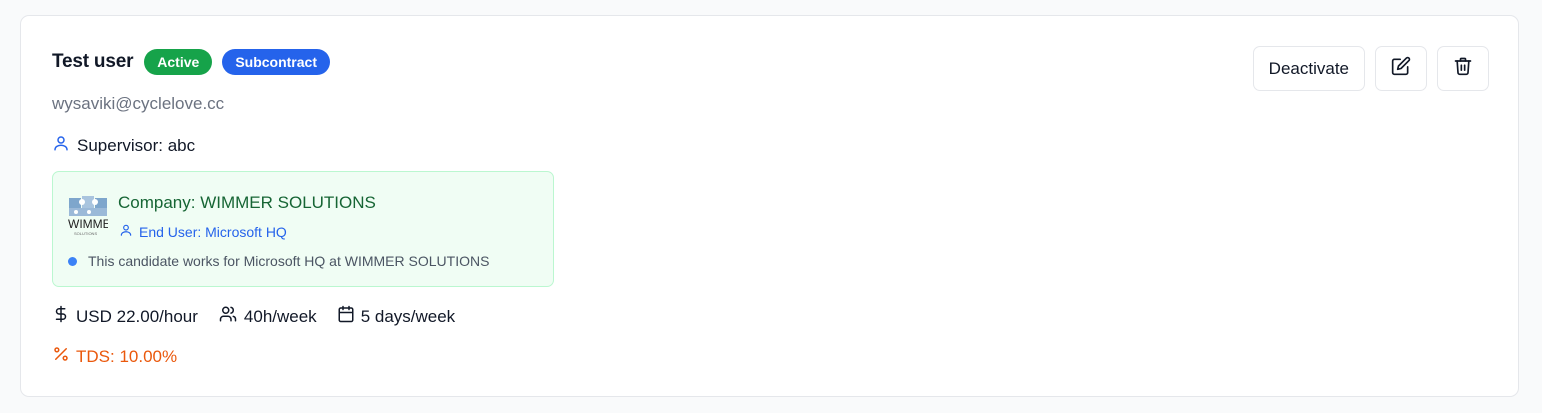 The height and width of the screenshot is (413, 1542). What do you see at coordinates (72, 261) in the screenshot?
I see `bullet-dot-icon` at bounding box center [72, 261].